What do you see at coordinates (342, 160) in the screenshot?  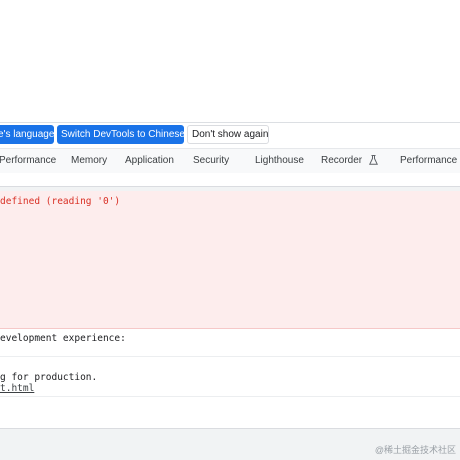 I see `tab-recorder-label: Recorder` at bounding box center [342, 160].